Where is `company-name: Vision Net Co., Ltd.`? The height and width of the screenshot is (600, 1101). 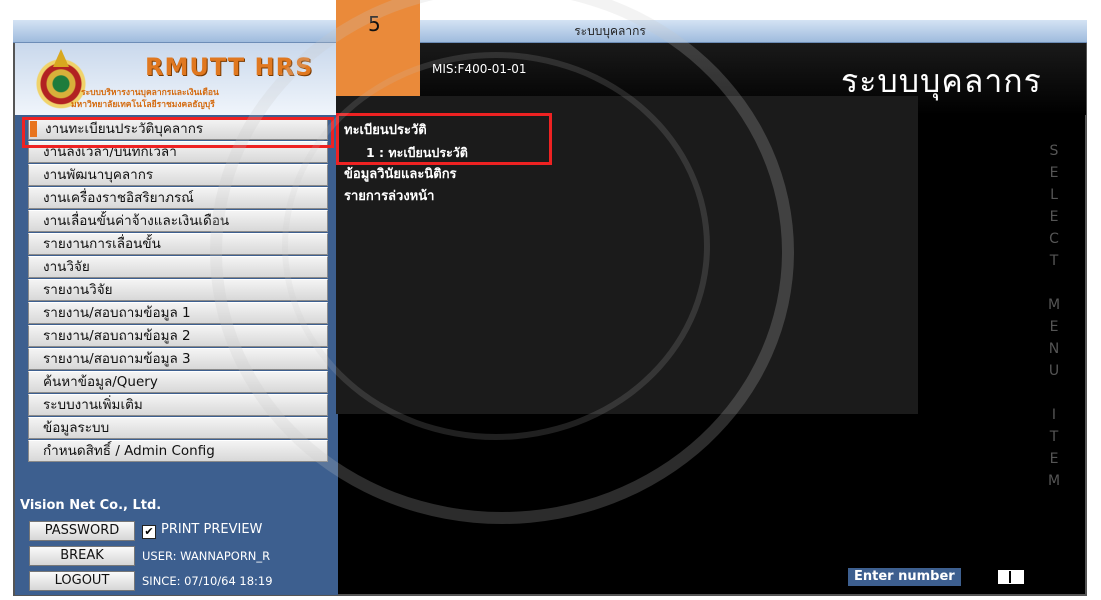 company-name: Vision Net Co., Ltd. is located at coordinates (91, 505).